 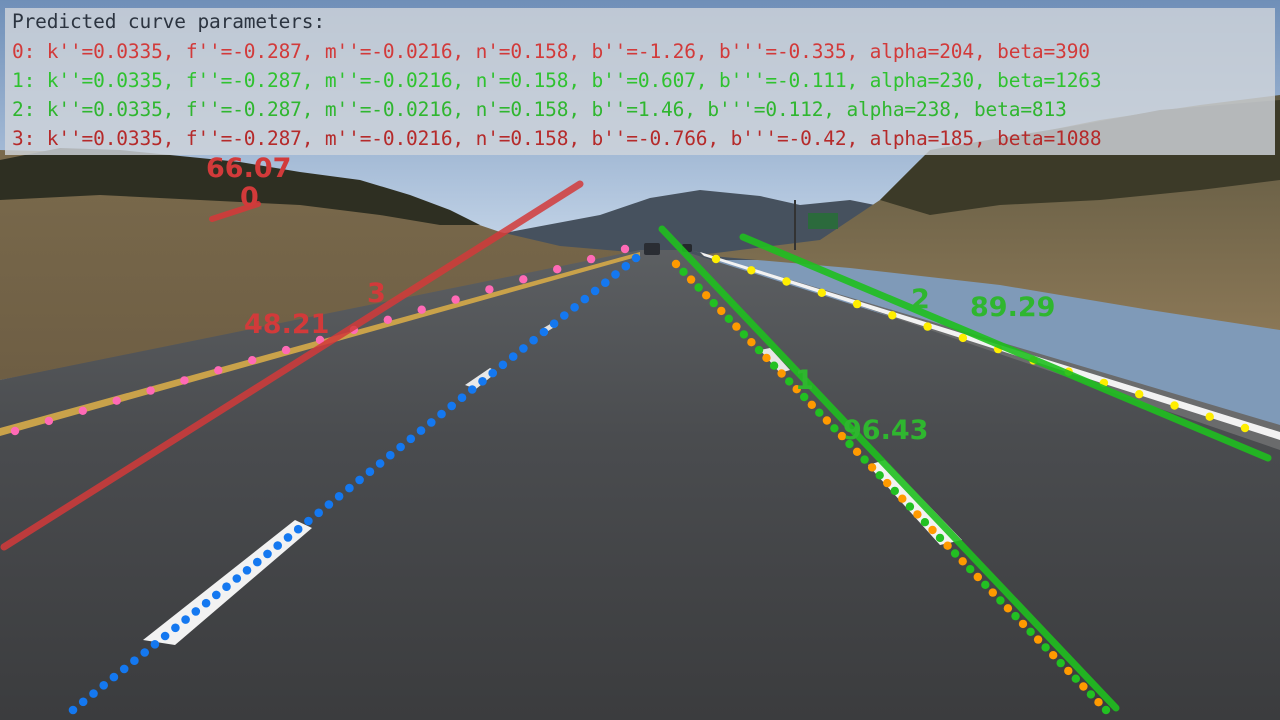 What do you see at coordinates (886, 430) in the screenshot?
I see `lane-1-score-label: 96.43` at bounding box center [886, 430].